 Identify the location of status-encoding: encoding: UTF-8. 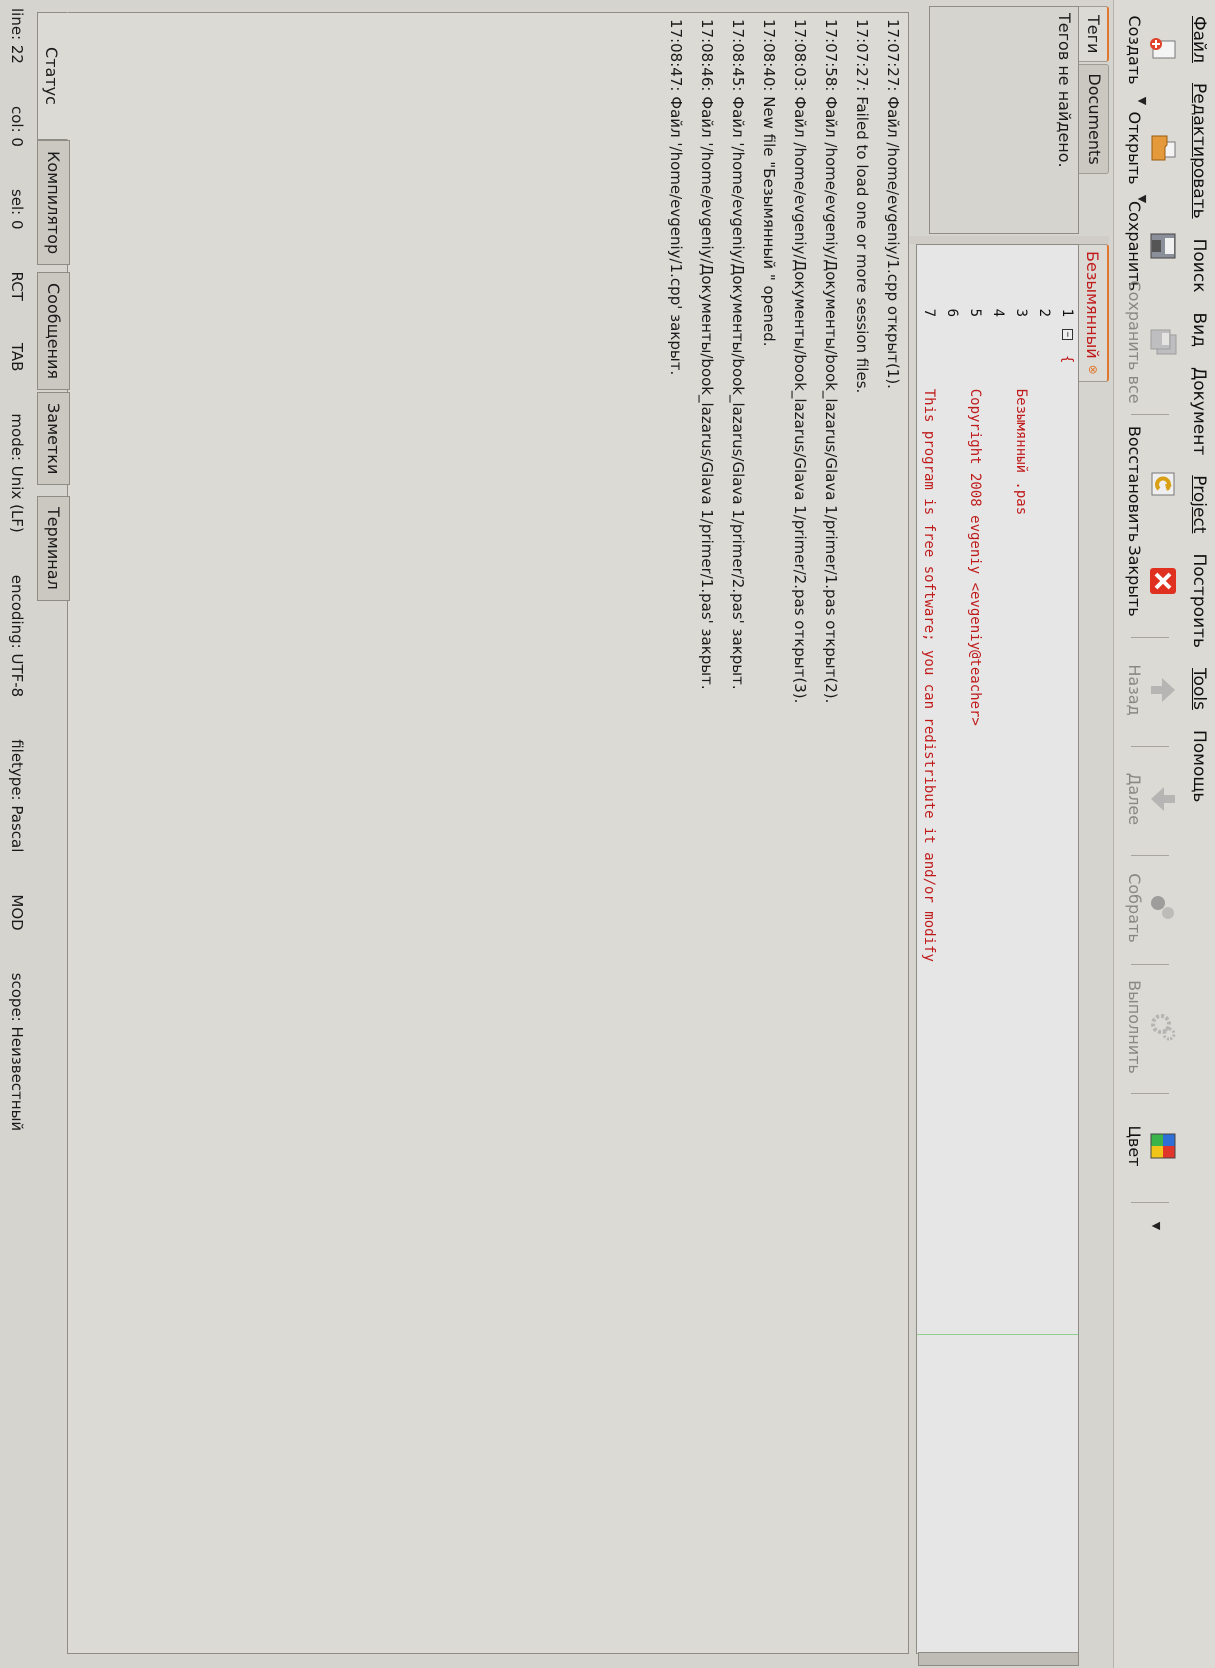
(17, 636).